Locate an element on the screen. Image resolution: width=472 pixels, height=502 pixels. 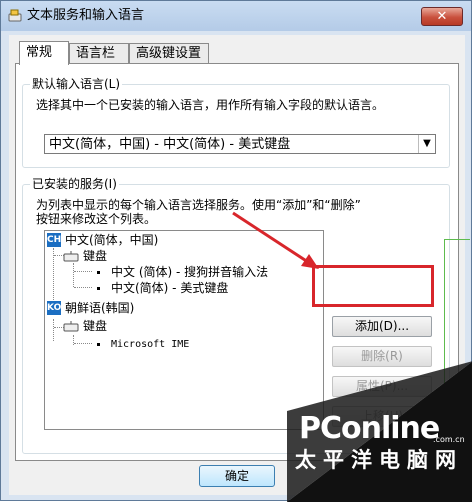
tree-node-label: 中文 (简体) - 搜狗拼音输入法 is located at coordinates (190, 272).